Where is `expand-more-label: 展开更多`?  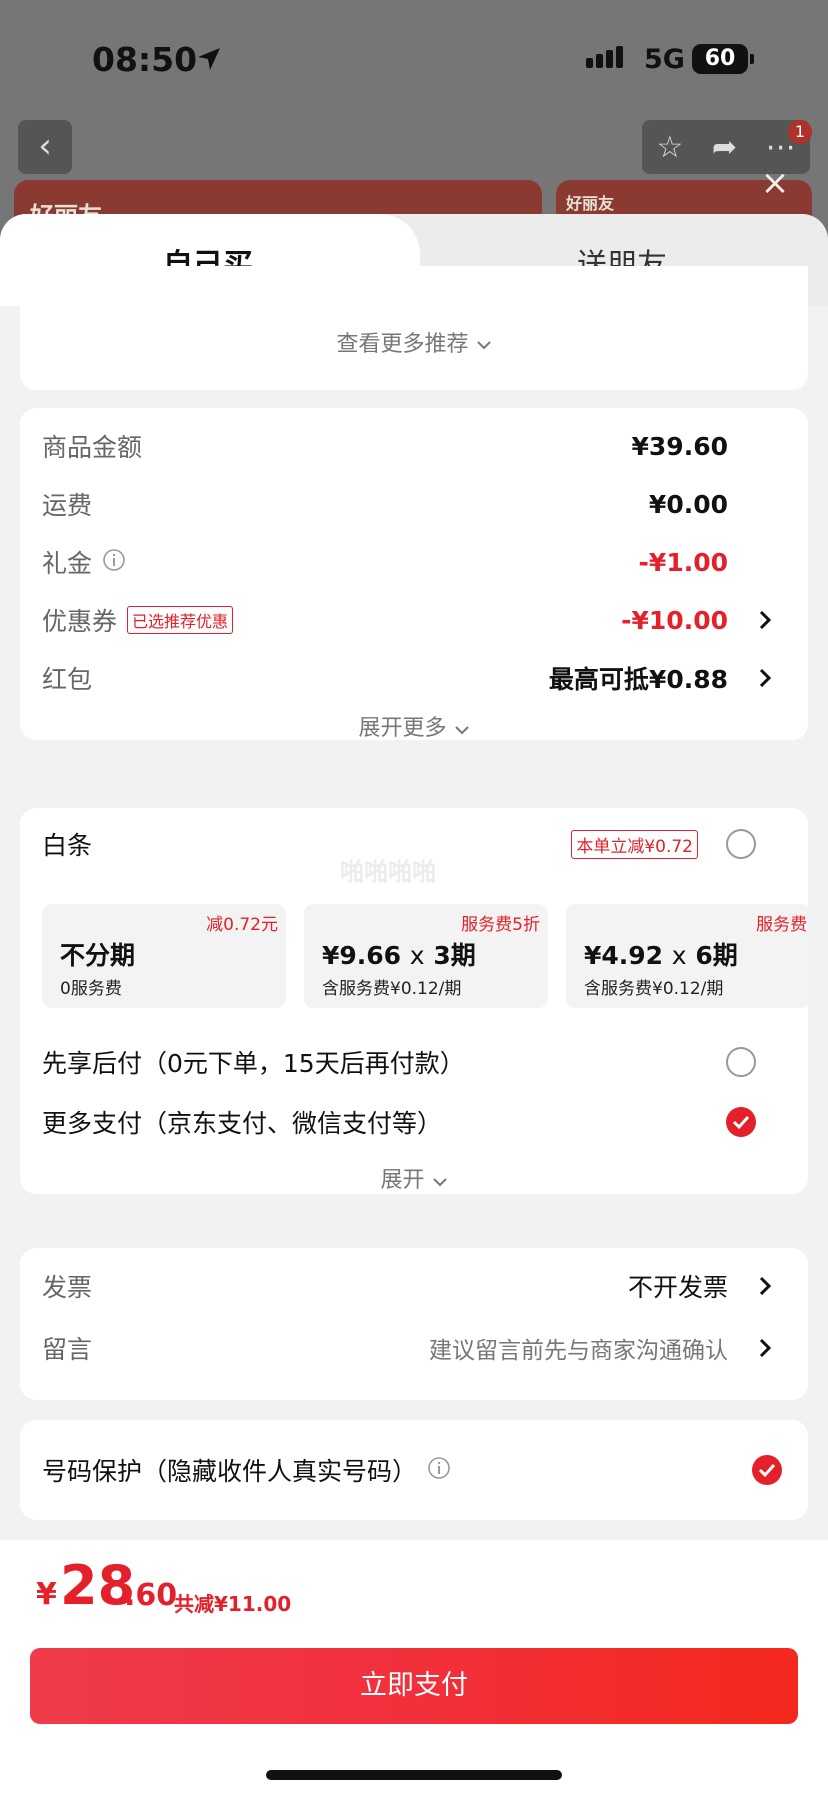
expand-more-label: 展开更多 is located at coordinates (402, 728).